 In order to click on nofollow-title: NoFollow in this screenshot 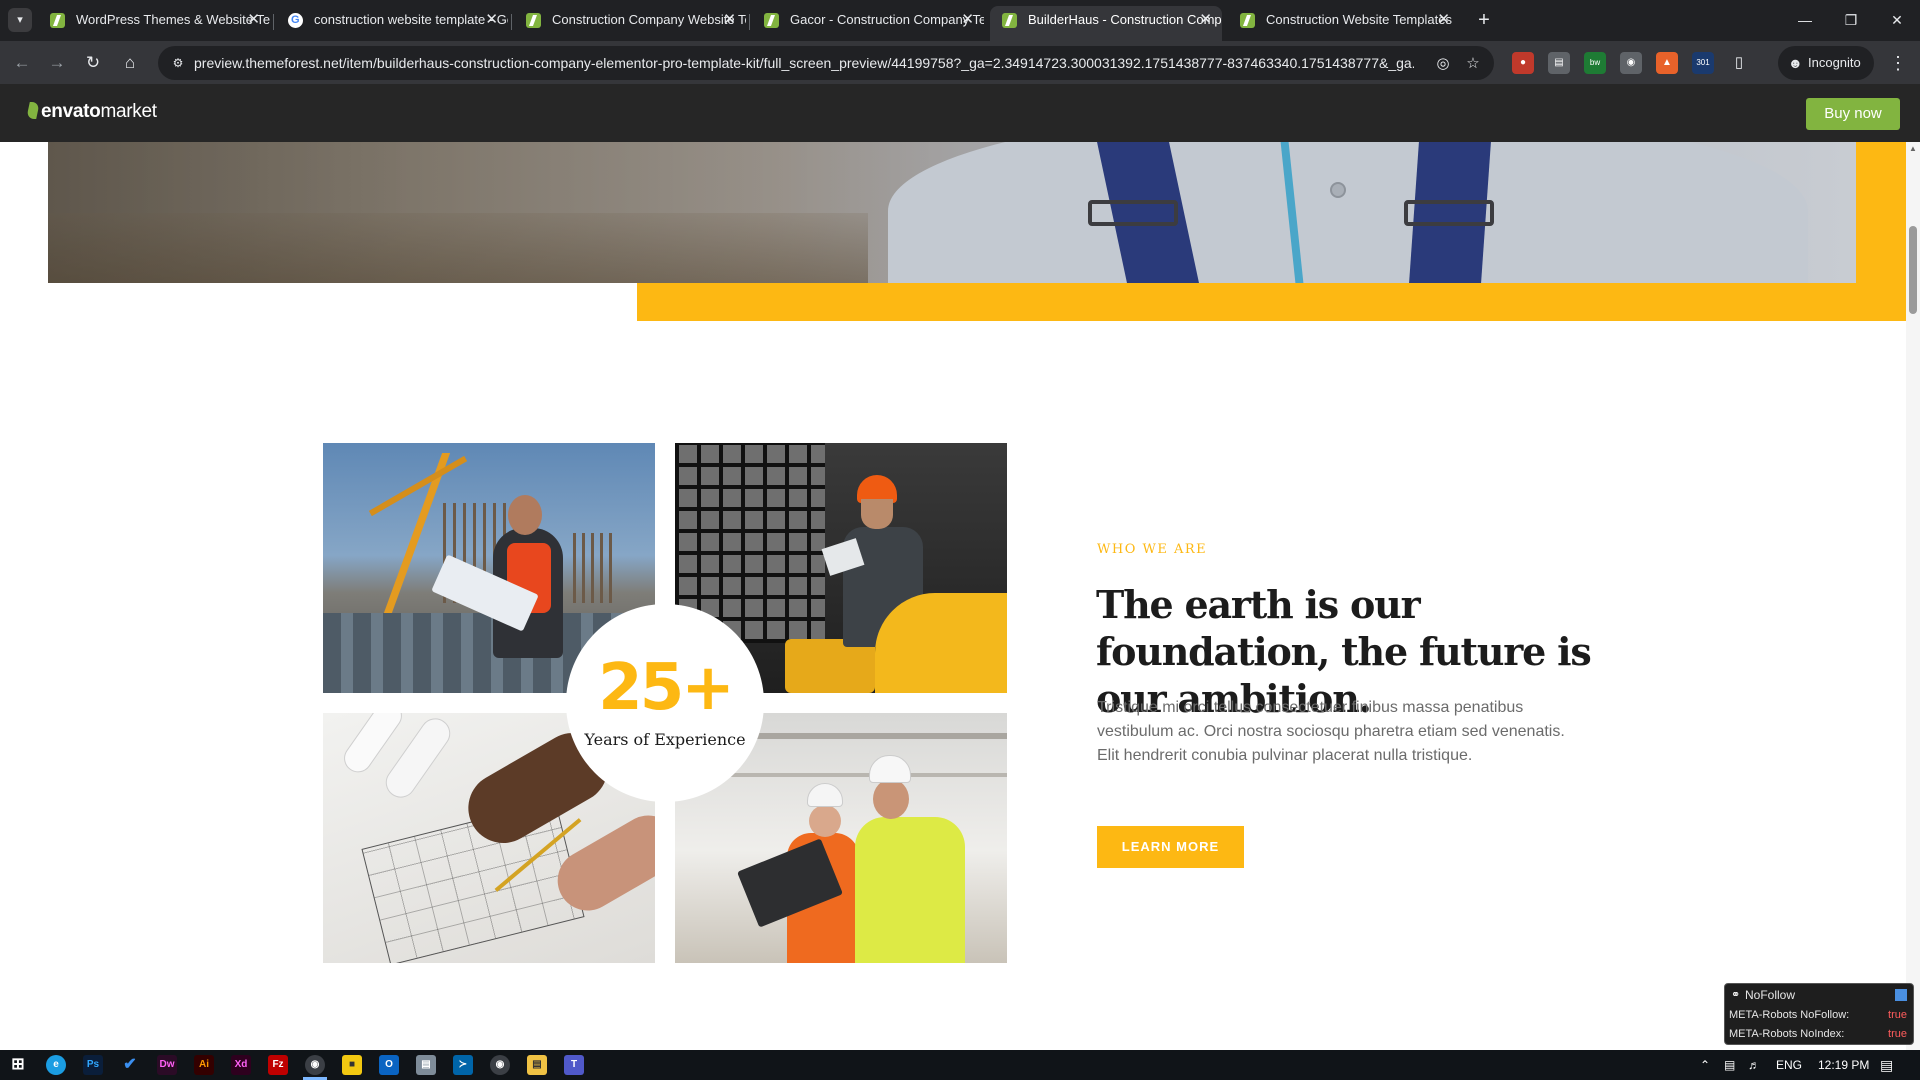, I will do `click(1770, 995)`.